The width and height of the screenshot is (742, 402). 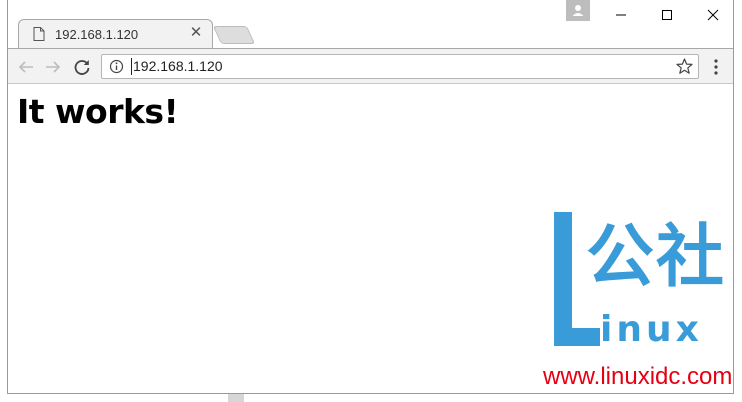 What do you see at coordinates (667, 15) in the screenshot?
I see `maximize-icon` at bounding box center [667, 15].